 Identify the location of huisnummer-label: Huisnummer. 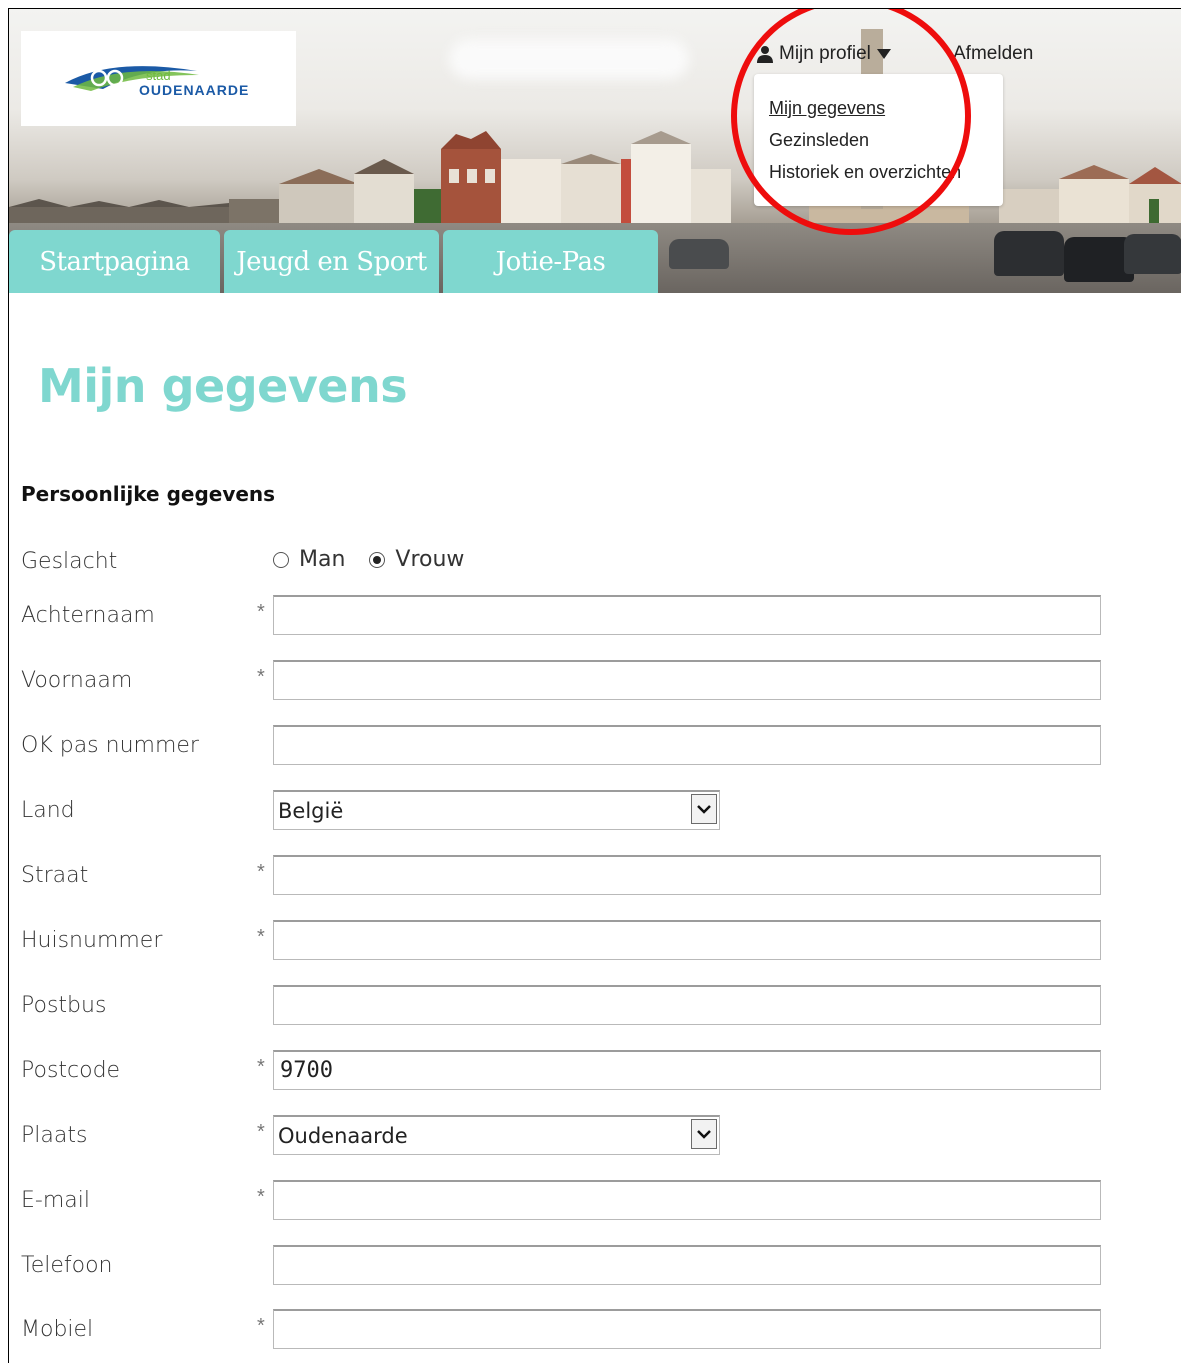
(92, 940).